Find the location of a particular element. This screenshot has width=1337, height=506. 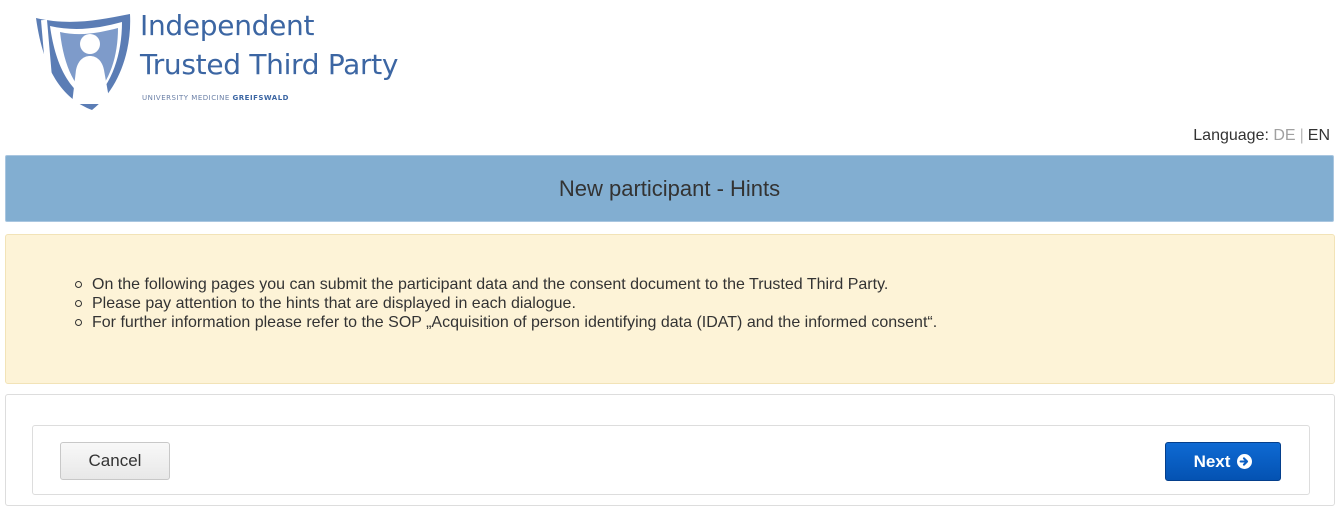

action-toolbar: Cancel Next is located at coordinates (671, 460).